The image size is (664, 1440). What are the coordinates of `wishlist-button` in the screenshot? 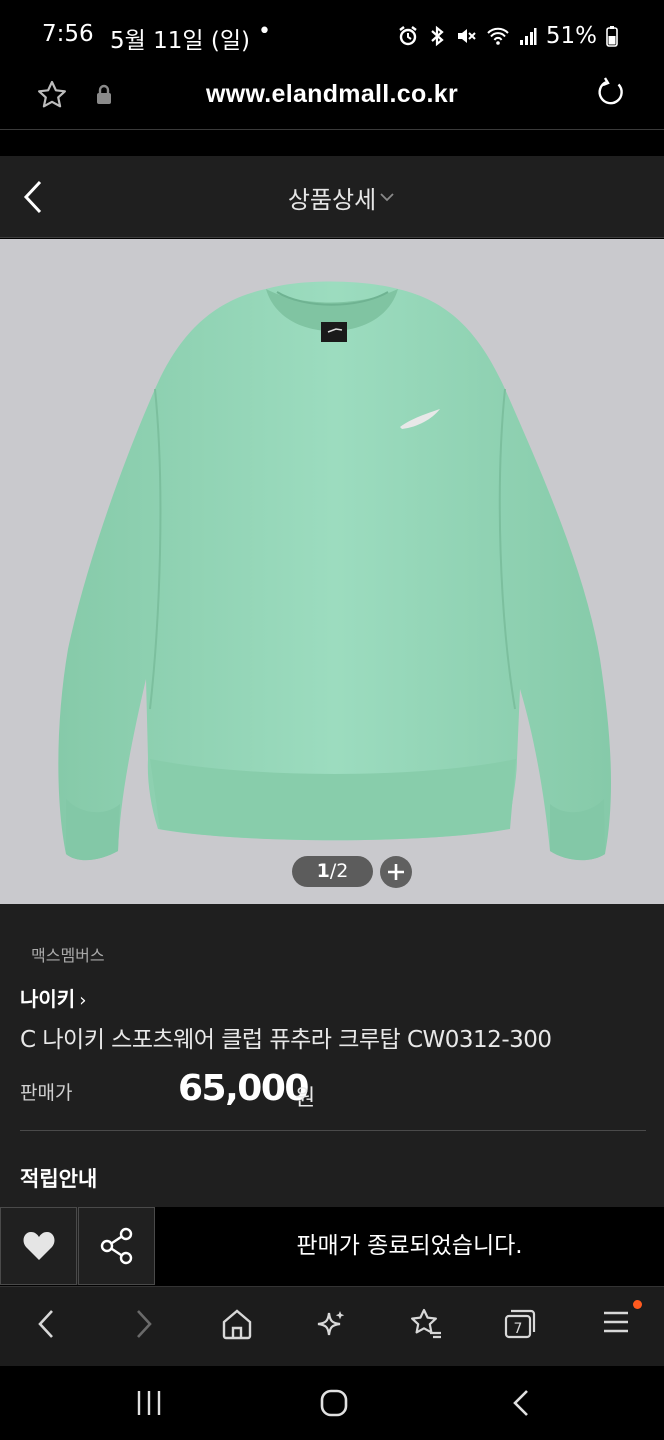 It's located at (38, 1246).